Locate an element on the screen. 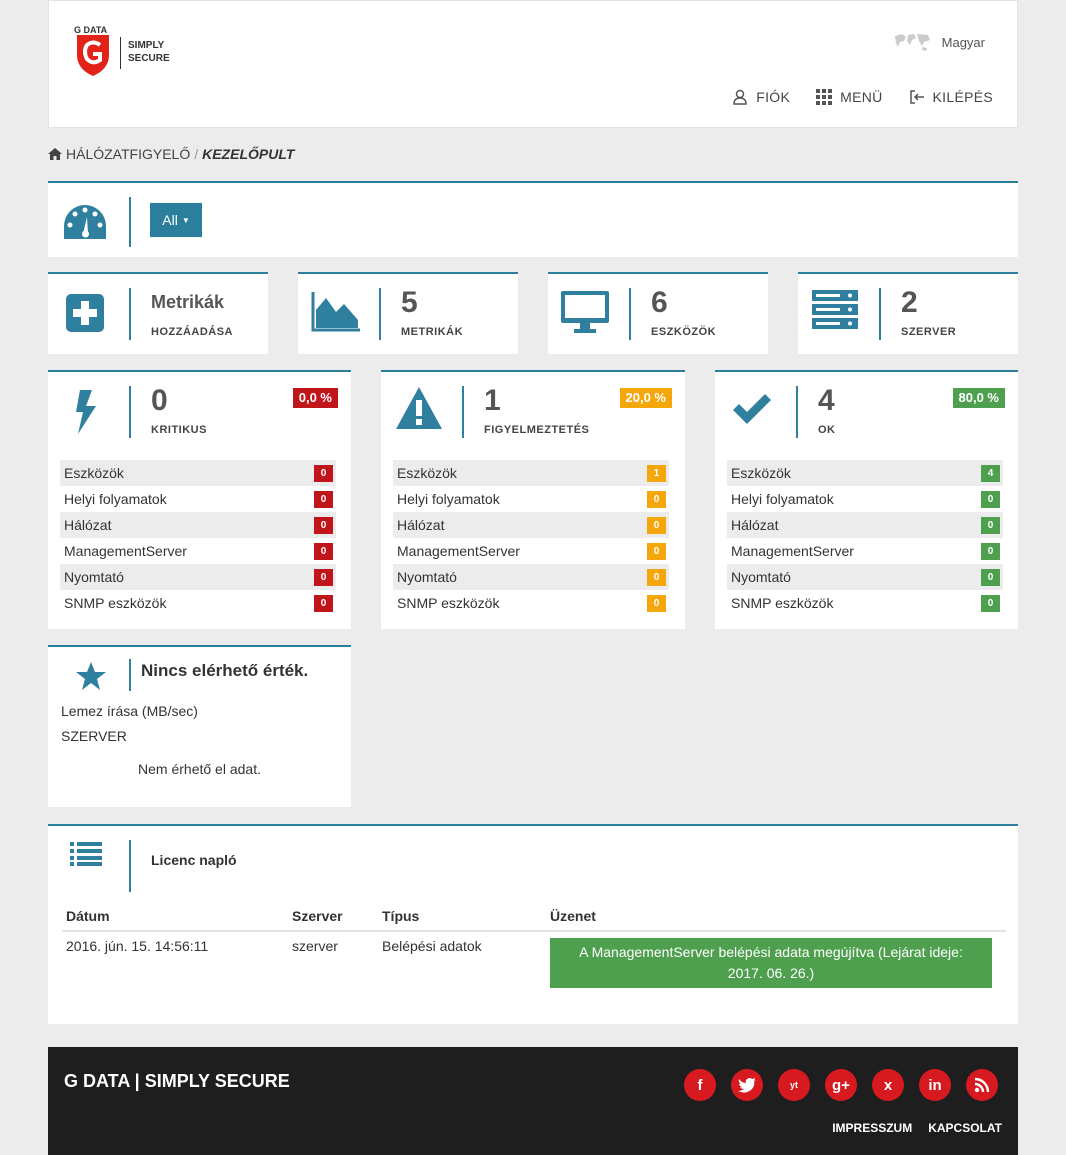  column-date: Dátum is located at coordinates (175, 918).